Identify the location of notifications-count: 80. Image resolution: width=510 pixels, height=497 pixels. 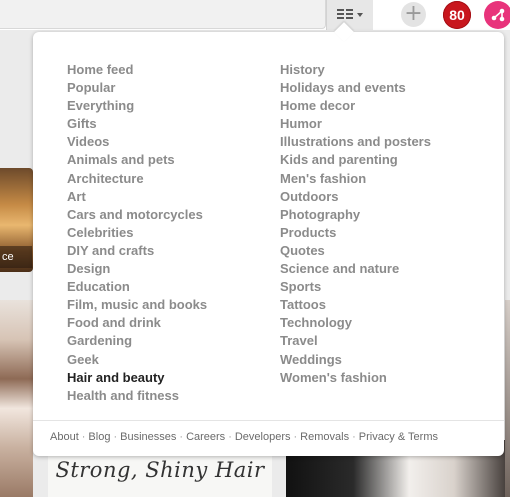
(457, 15).